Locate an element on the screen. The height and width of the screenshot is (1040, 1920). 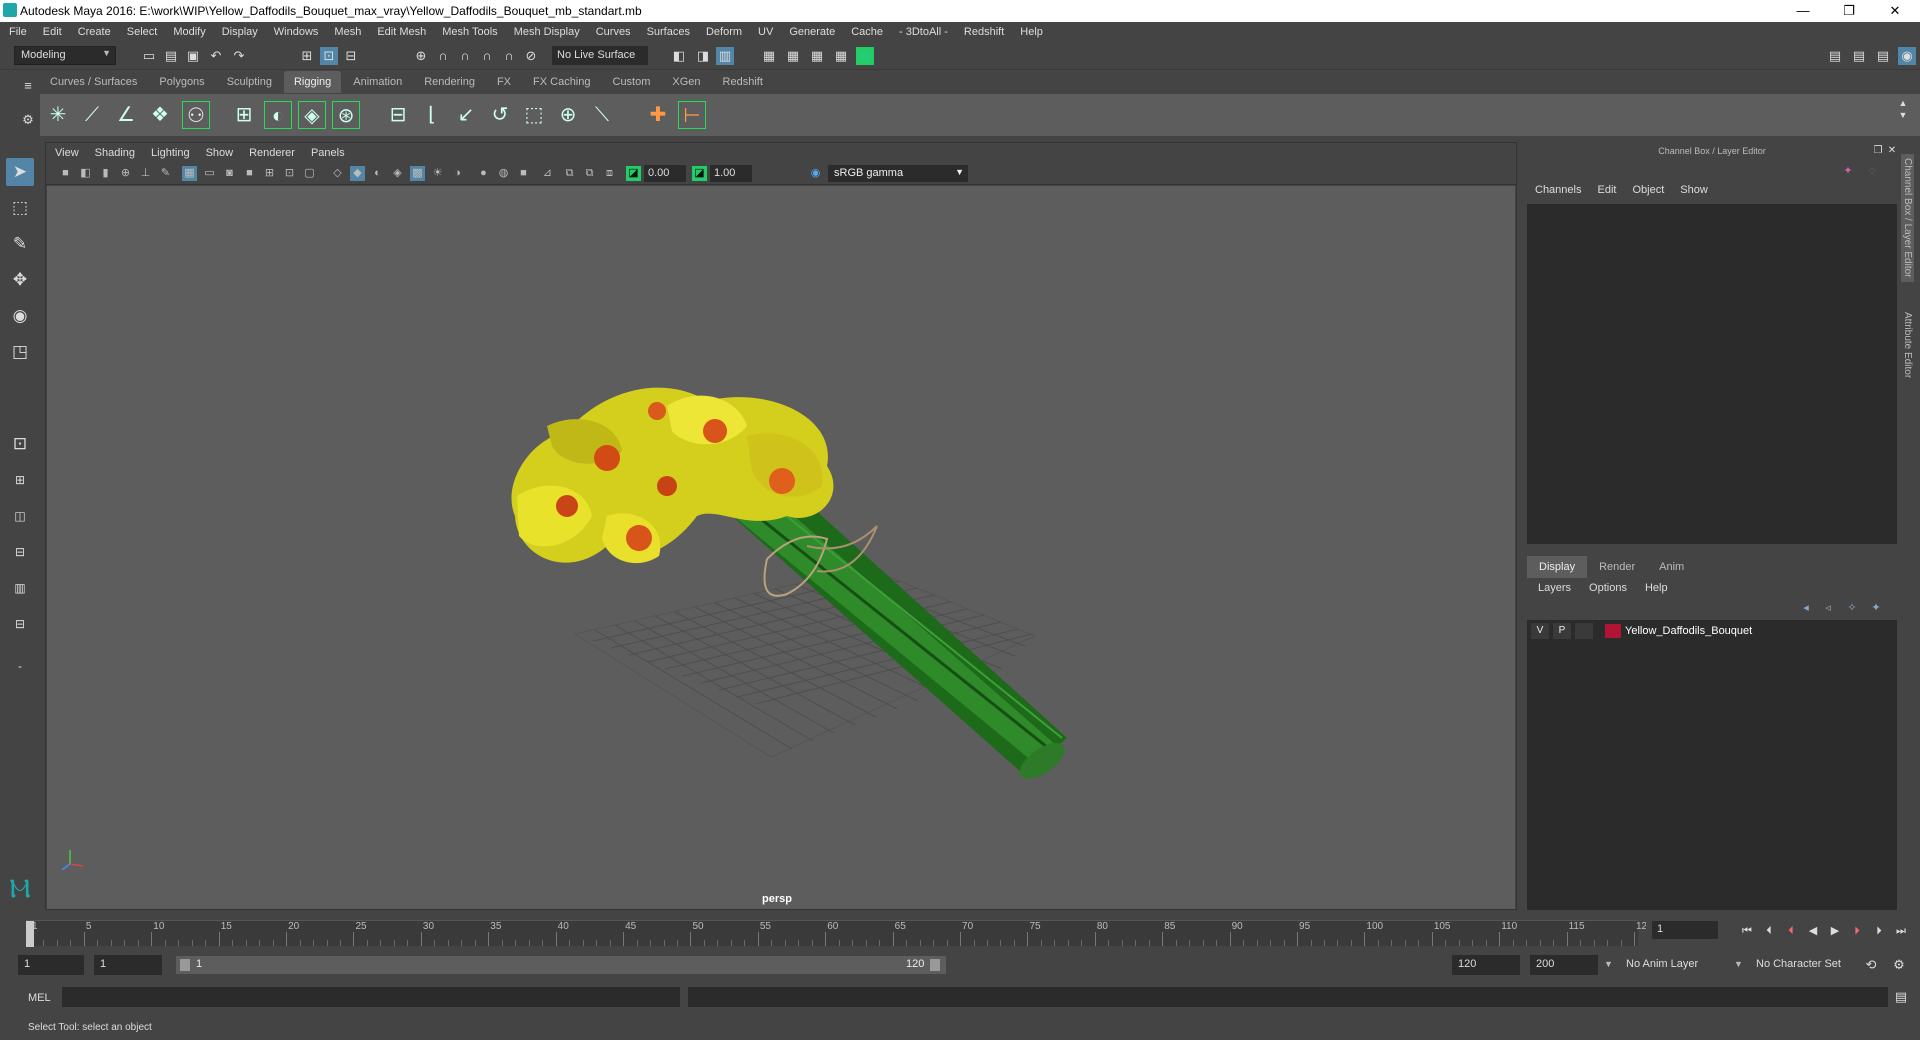
manipulator-icon: ✦ is located at coordinates (1848, 171).